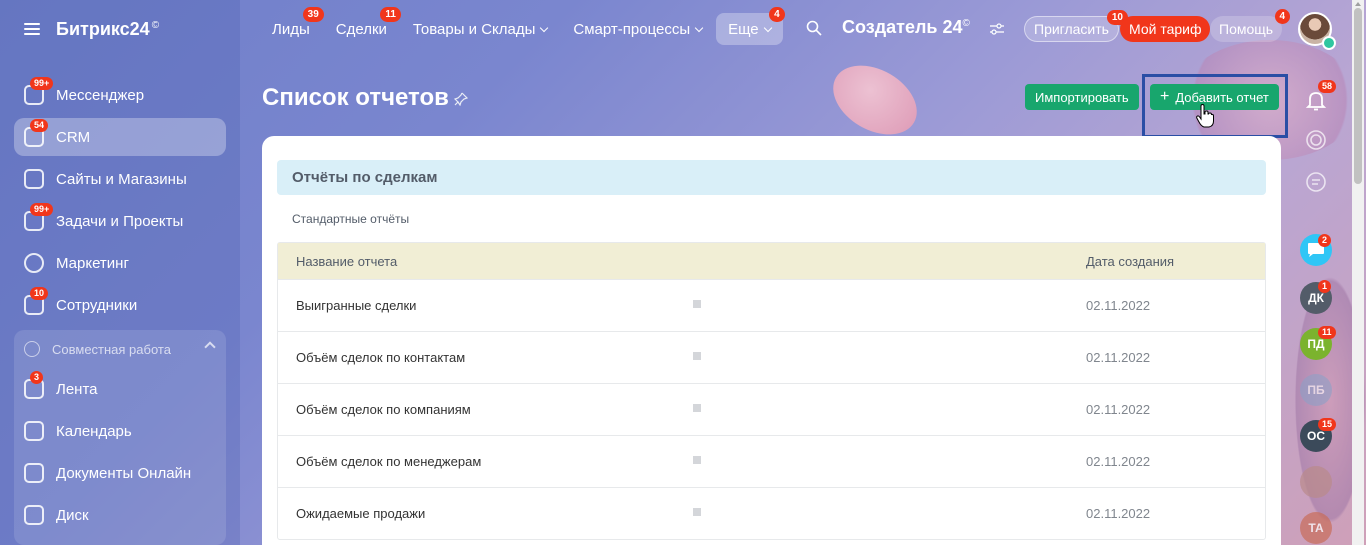 This screenshot has height=545, width=1366. I want to click on contact-avatar: ТА, so click(1316, 528).